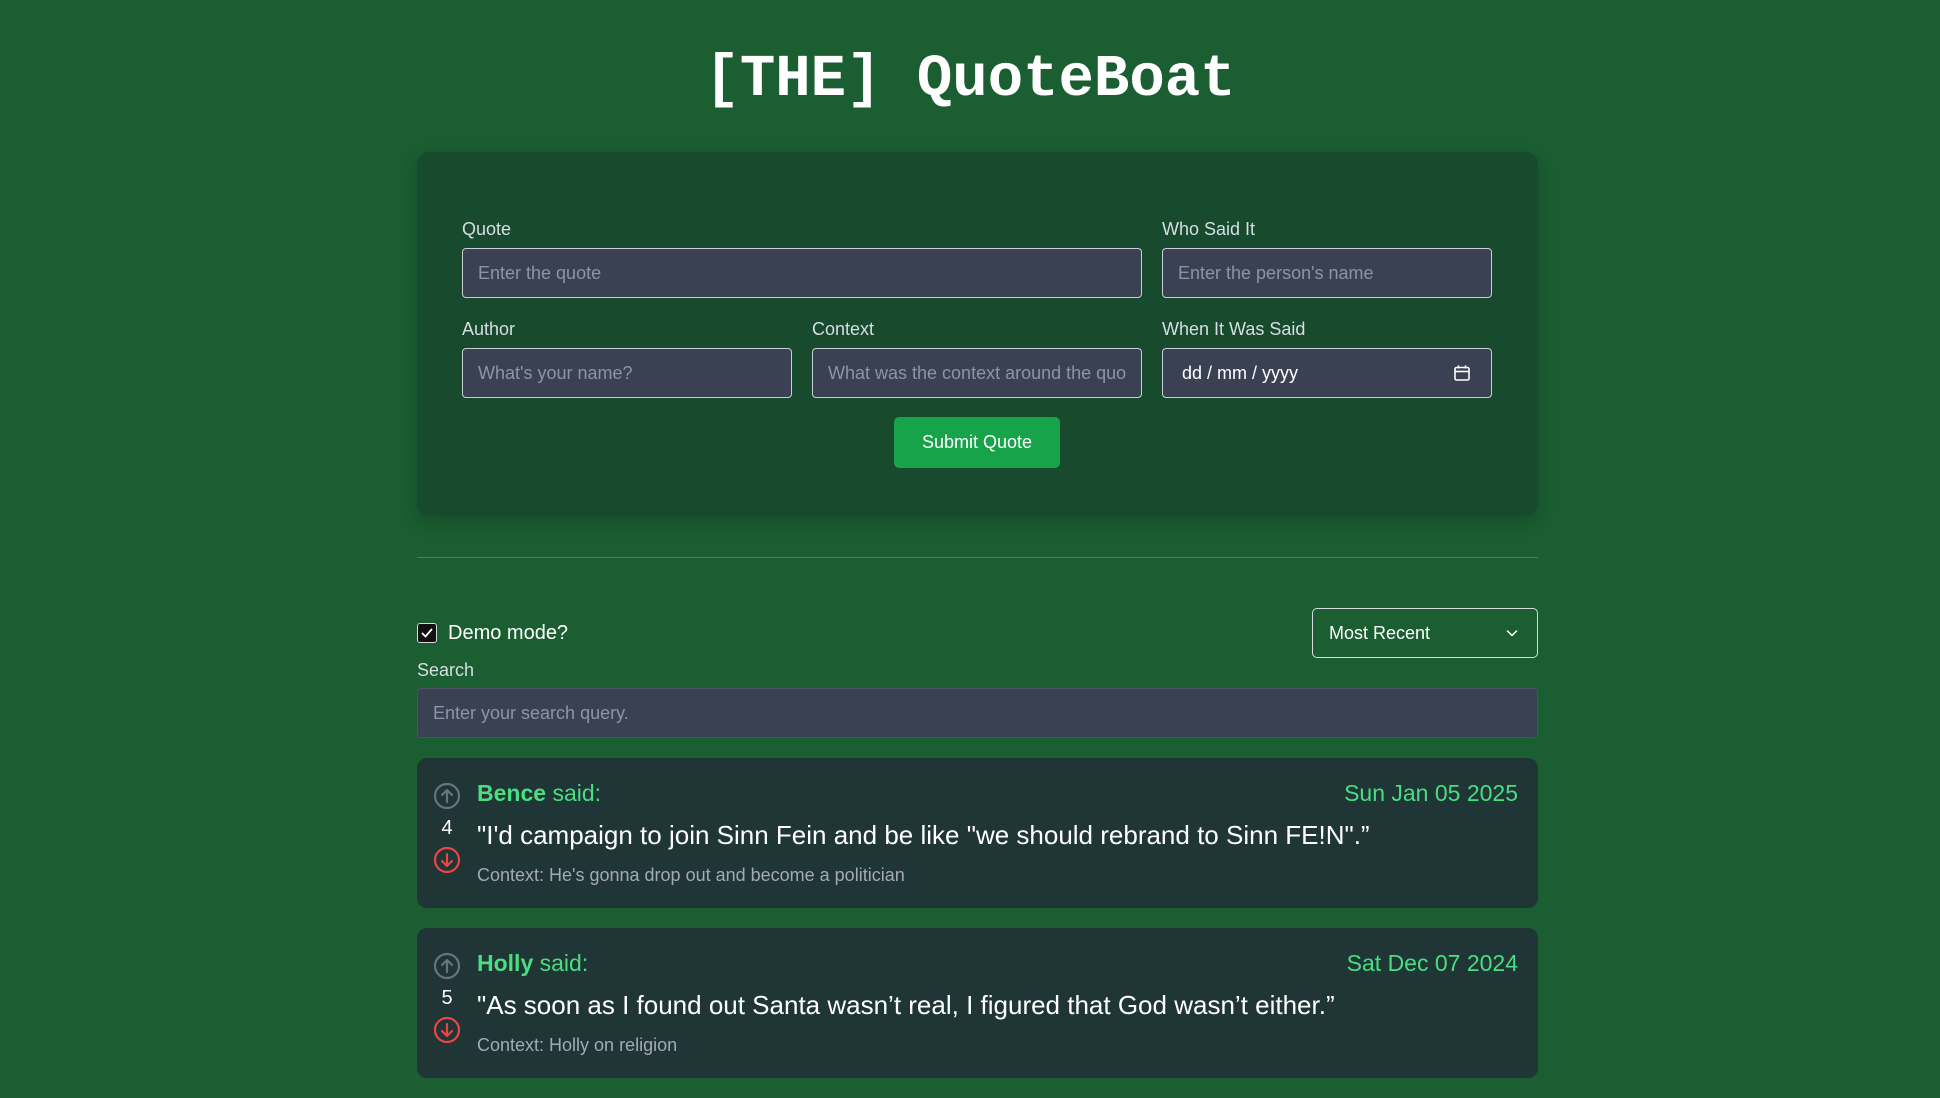 This screenshot has width=1940, height=1098. What do you see at coordinates (577, 1045) in the screenshot?
I see `quote-context: Context: Holly on religion` at bounding box center [577, 1045].